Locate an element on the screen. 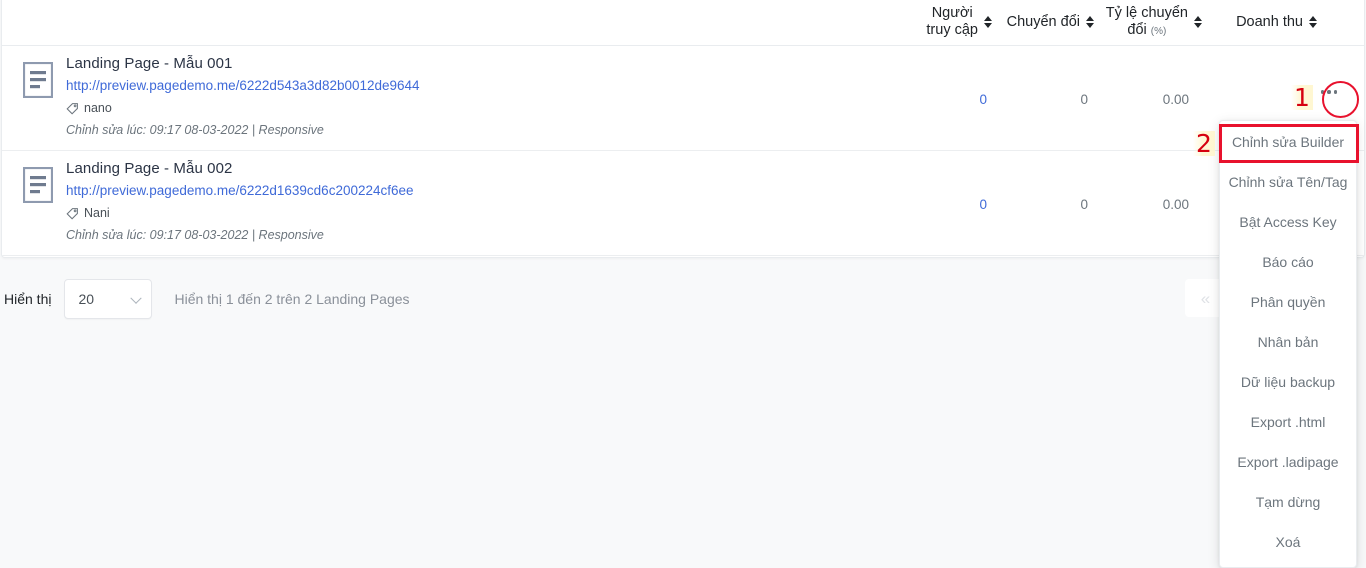 Image resolution: width=1366 pixels, height=568 pixels. menu-item-backup-data: Dữ liệu backup is located at coordinates (1288, 382).